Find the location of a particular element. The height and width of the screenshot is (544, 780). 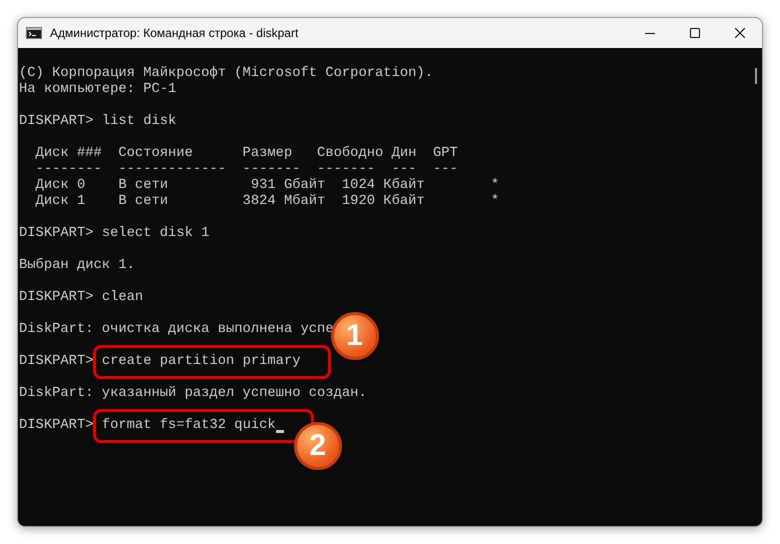

command-text: format fs=fat32 quick is located at coordinates (189, 426).